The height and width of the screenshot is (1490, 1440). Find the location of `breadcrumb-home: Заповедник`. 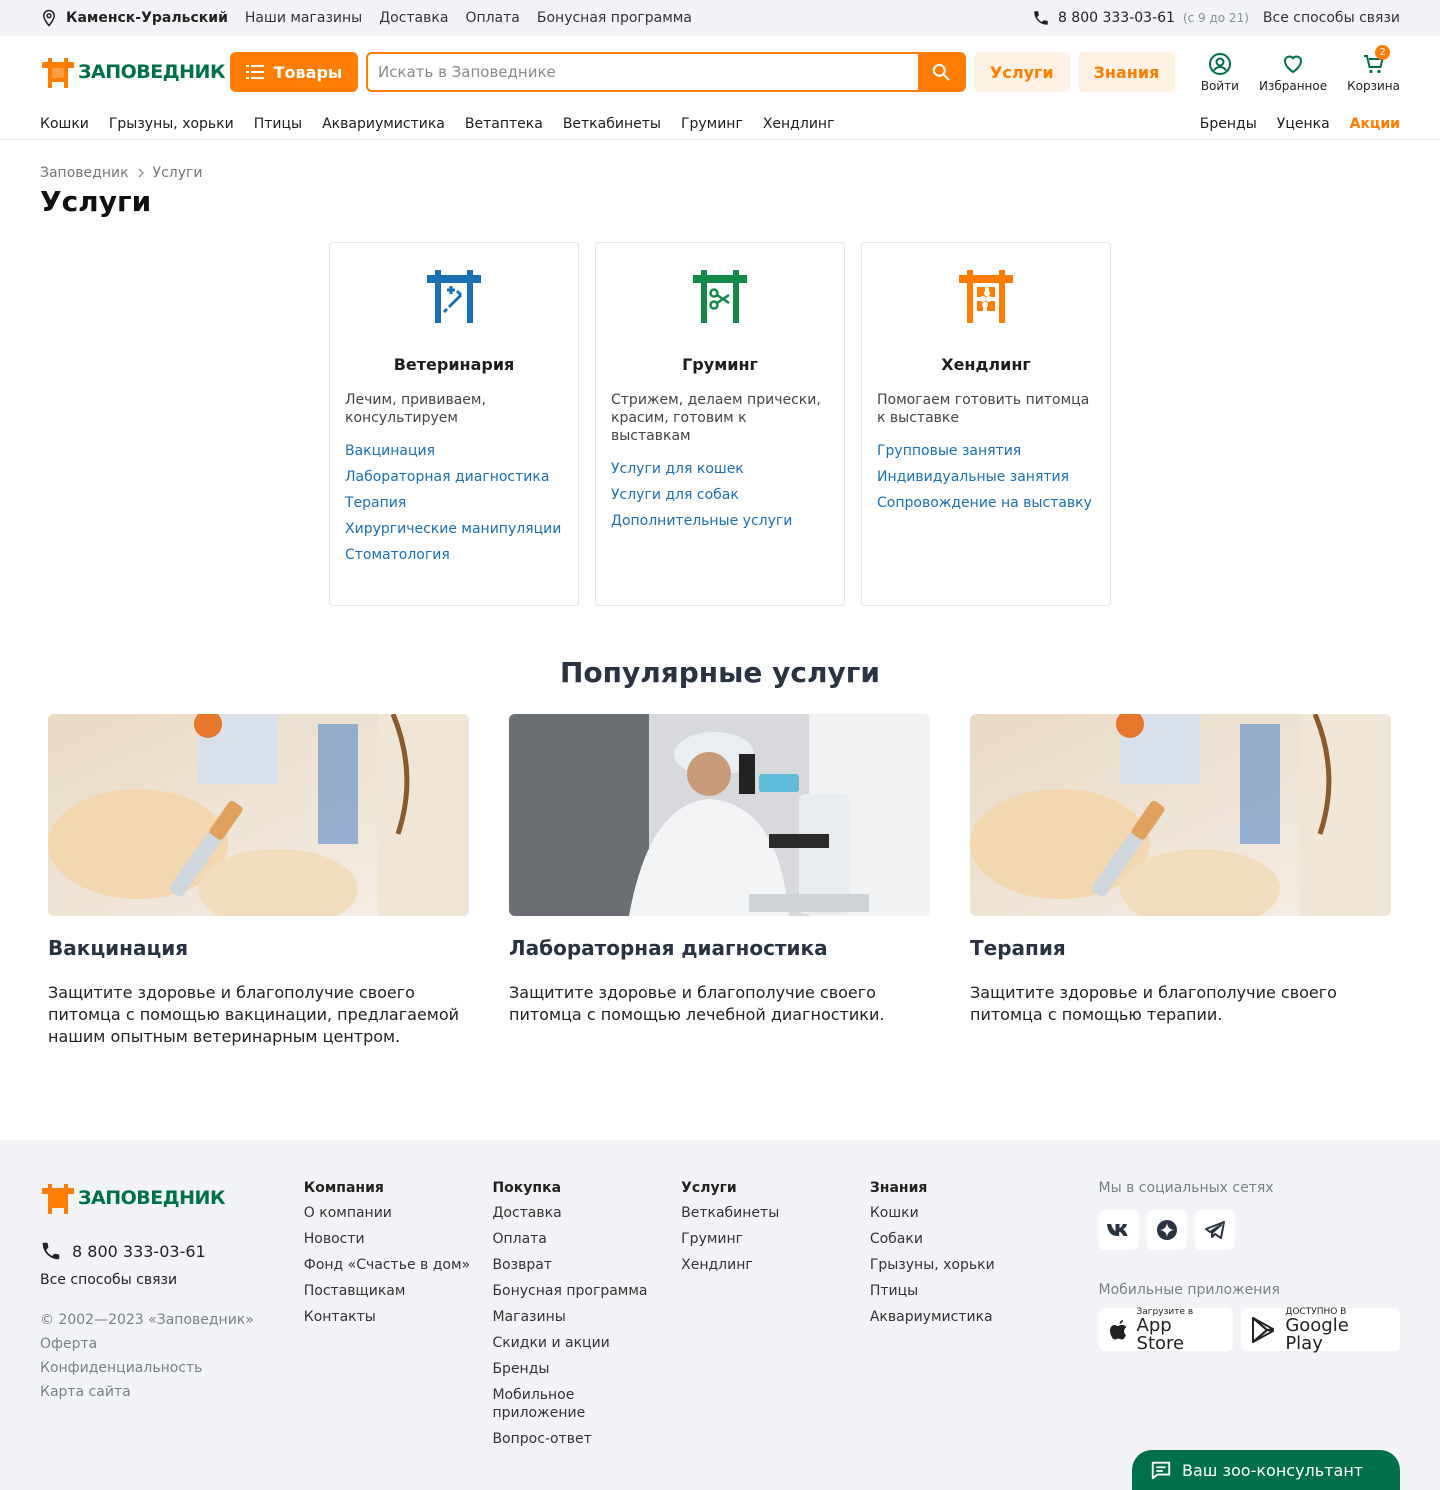

breadcrumb-home: Заповедник is located at coordinates (84, 173).